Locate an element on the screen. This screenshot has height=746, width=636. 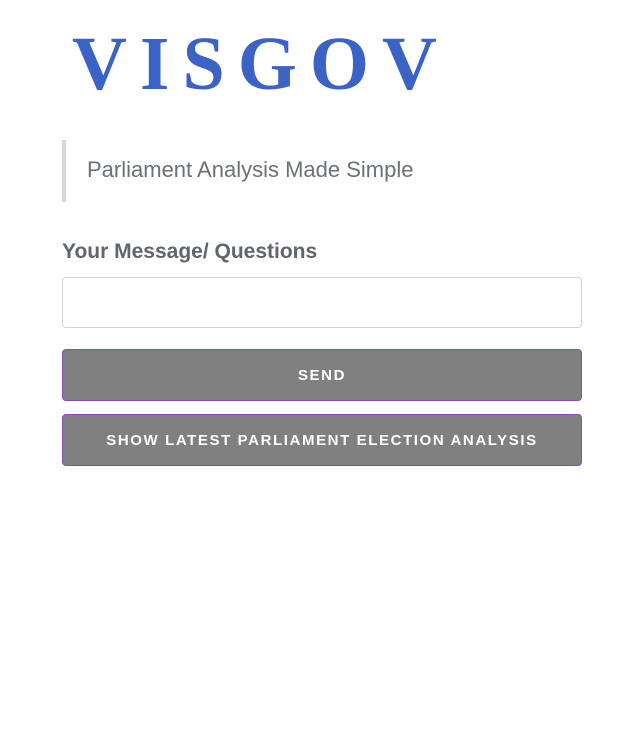
tagline-text: Parliament Analysis Made Simple is located at coordinates (250, 169).